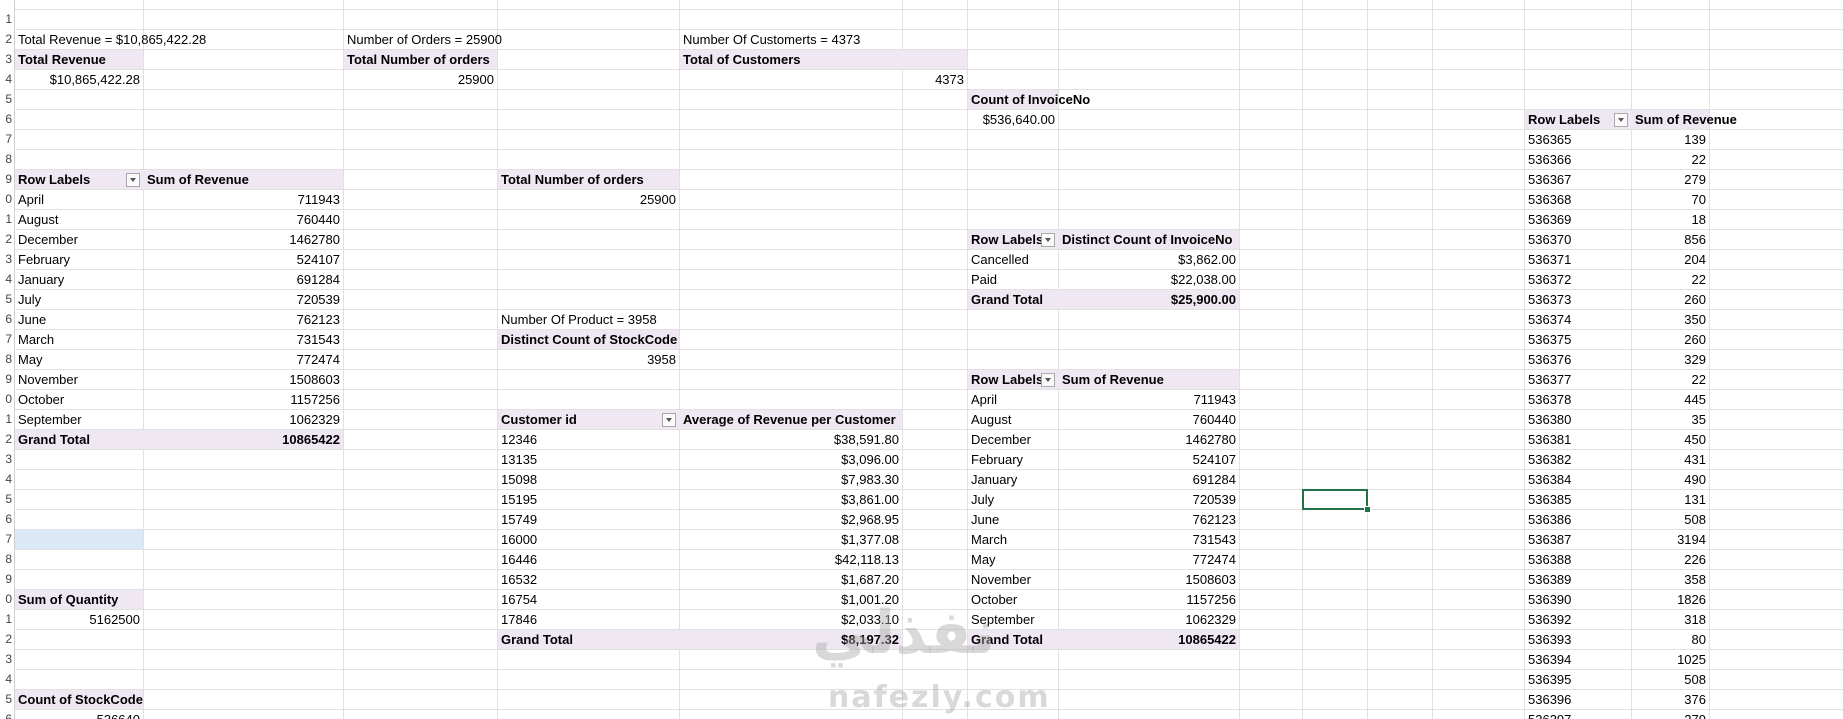 The height and width of the screenshot is (719, 1843). I want to click on pivot-row-value: $1,687.20, so click(791, 580).